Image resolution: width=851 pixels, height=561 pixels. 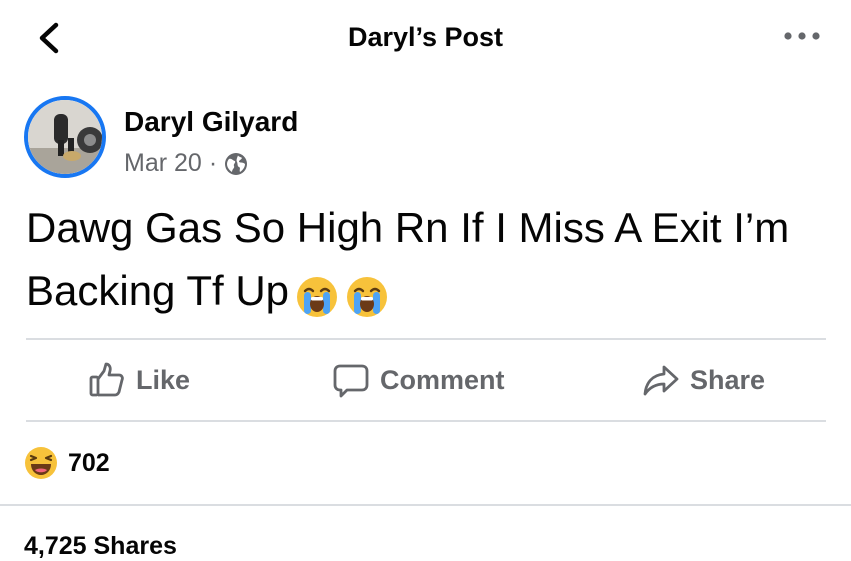 I want to click on header-bar: Daryl’s Post, so click(x=425, y=39).